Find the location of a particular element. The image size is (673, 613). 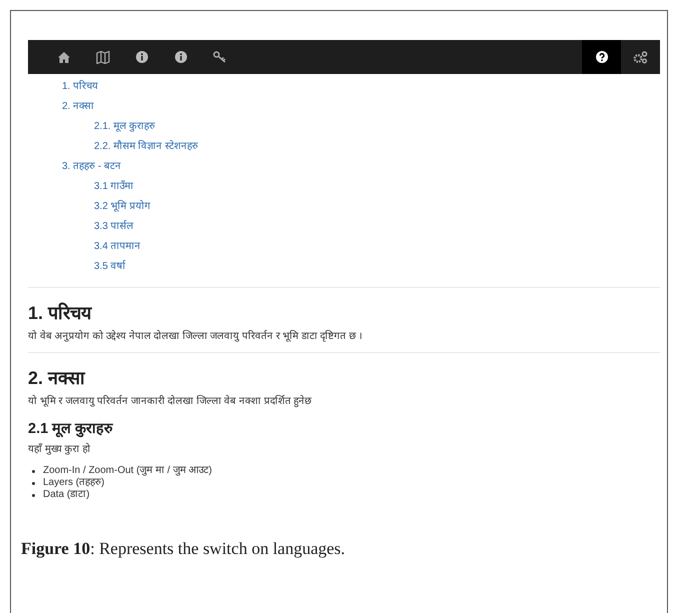

nav-button is located at coordinates (601, 57).